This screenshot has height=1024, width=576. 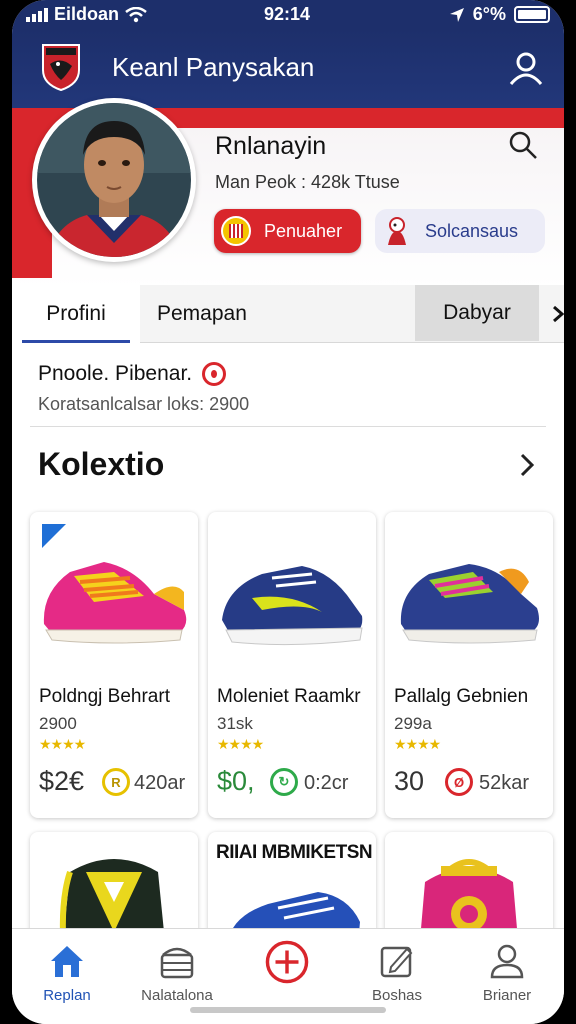 I want to click on club-pill-button: Solcansaus, so click(x=460, y=231).